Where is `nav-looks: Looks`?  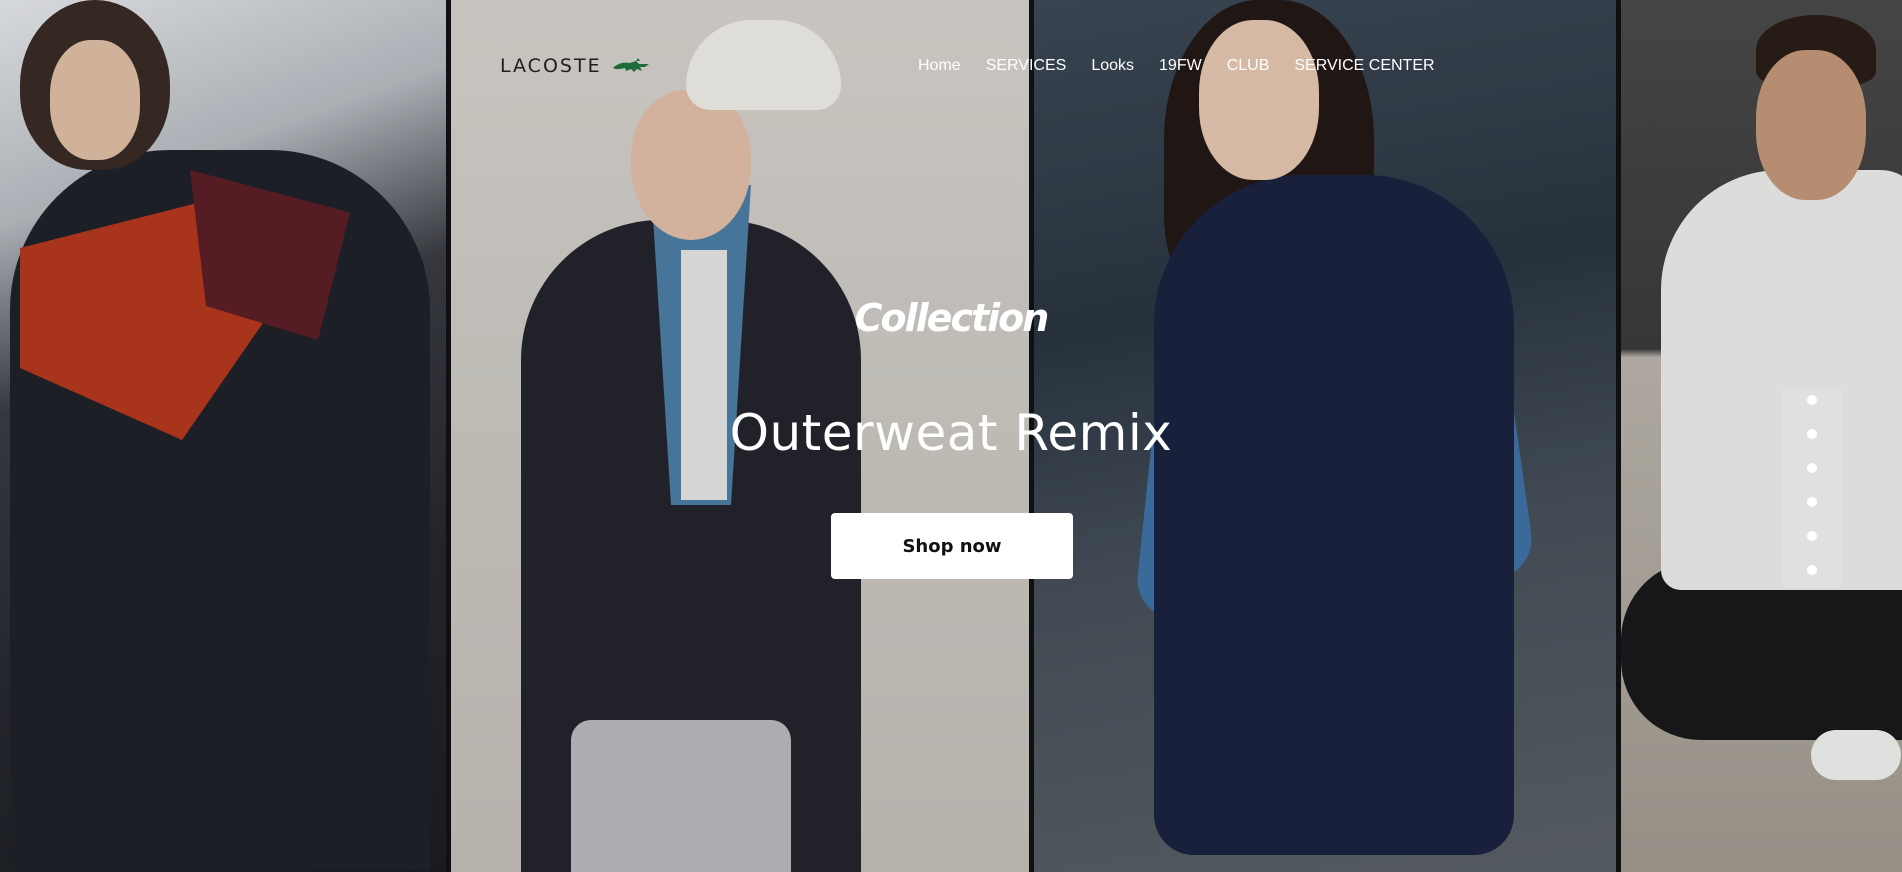 nav-looks: Looks is located at coordinates (1112, 66).